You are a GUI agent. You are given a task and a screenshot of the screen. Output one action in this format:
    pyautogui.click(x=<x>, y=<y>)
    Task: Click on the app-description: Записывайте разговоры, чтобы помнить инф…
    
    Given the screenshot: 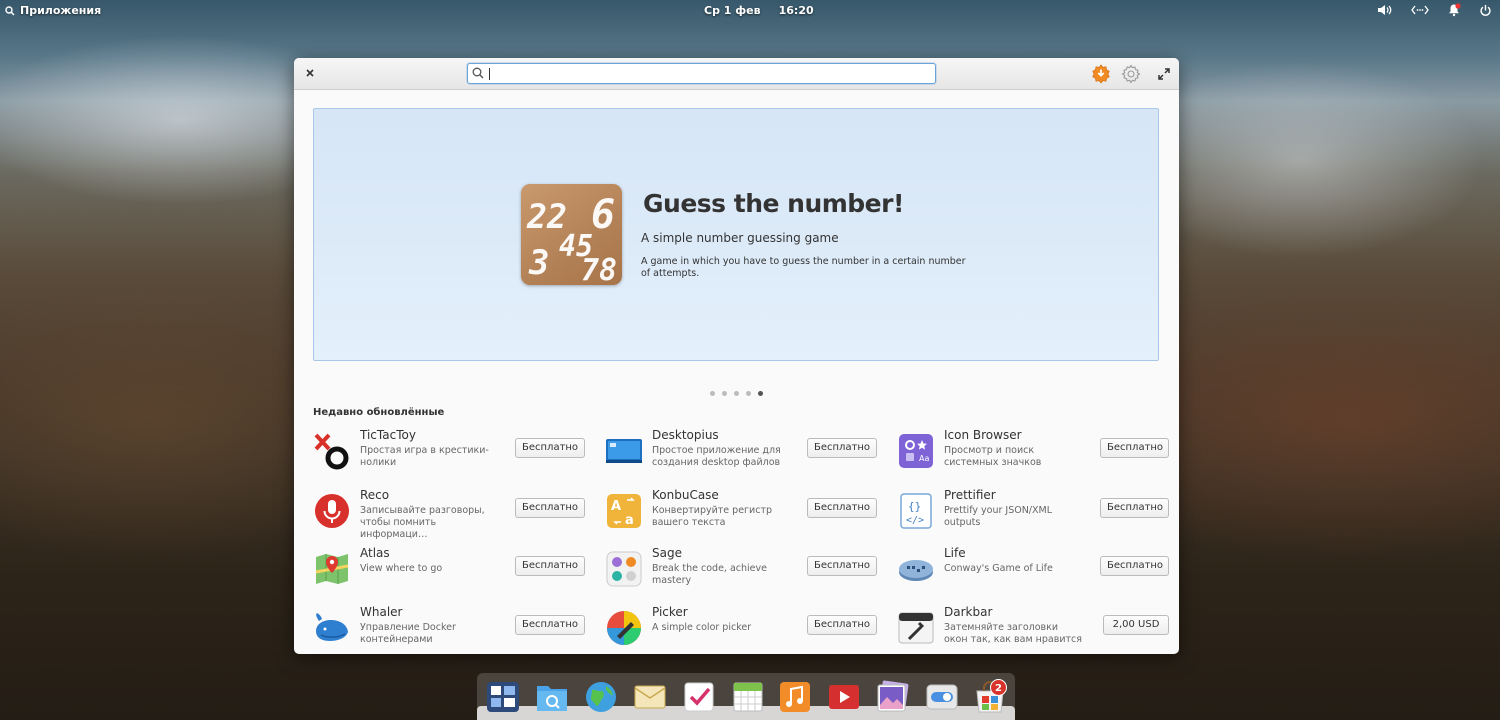 What is the action you would take?
    pyautogui.click(x=422, y=522)
    